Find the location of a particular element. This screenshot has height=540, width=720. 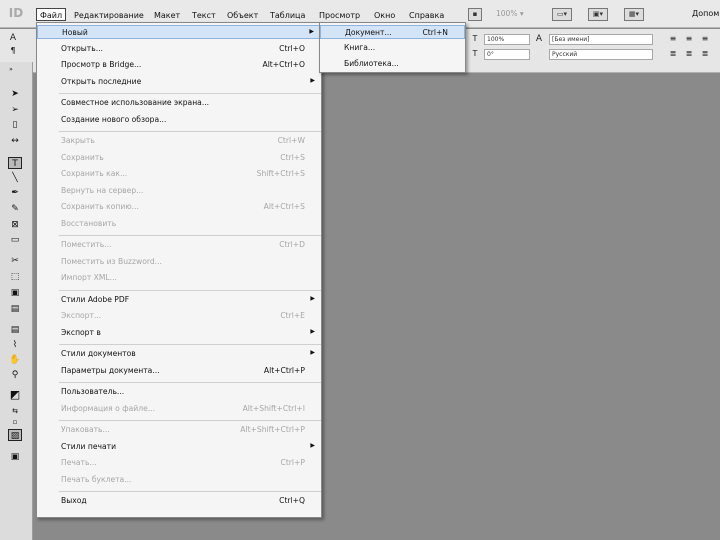

file-menu-item: Стили Adobe PDF ▶ is located at coordinates (179, 300).